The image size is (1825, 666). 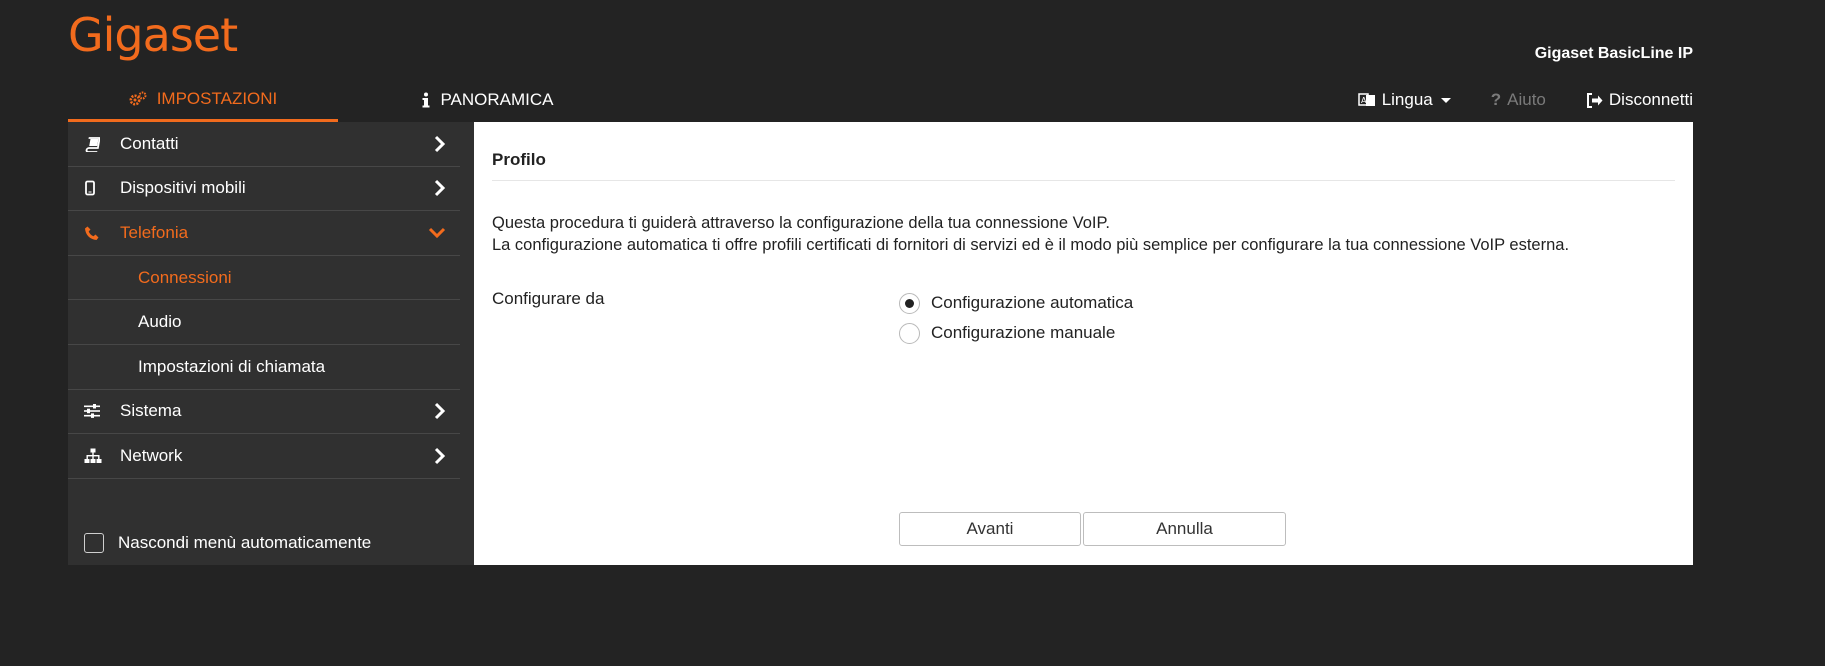 I want to click on sidebar-item-contatti: Contatti, so click(x=264, y=144).